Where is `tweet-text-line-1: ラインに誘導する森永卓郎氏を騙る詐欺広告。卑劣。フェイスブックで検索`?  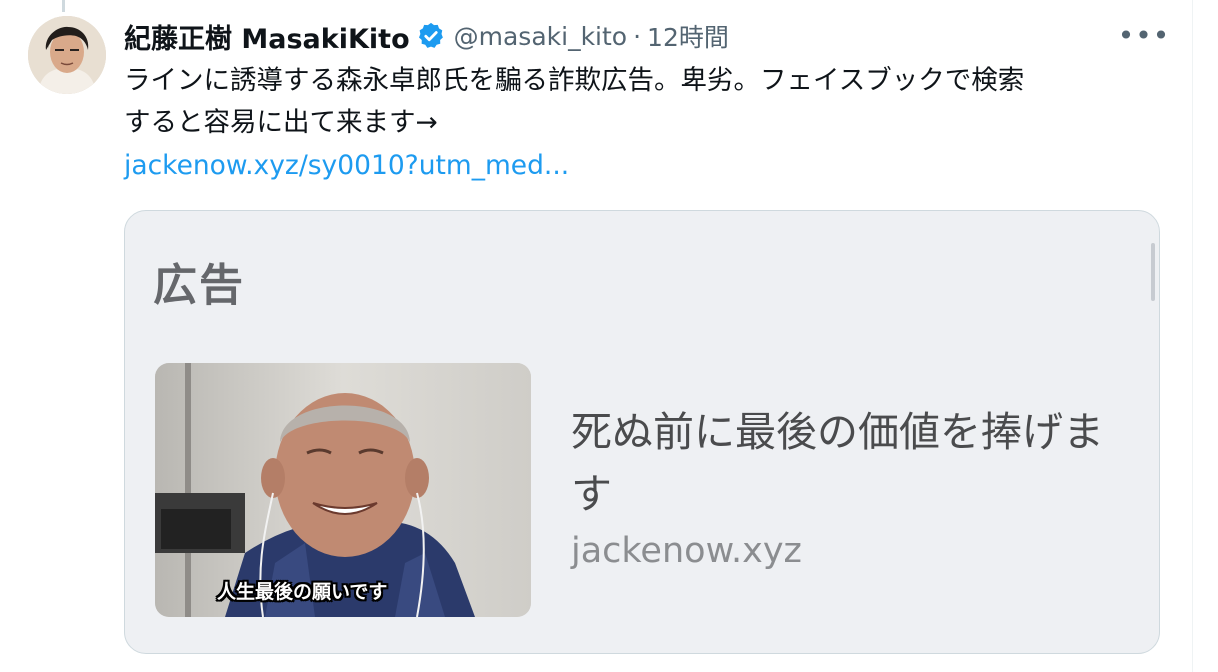
tweet-text-line-1: ラインに誘導する森永卓郎氏を騙る詐欺広告。卑劣。フェイスブックで検索 is located at coordinates (574, 80).